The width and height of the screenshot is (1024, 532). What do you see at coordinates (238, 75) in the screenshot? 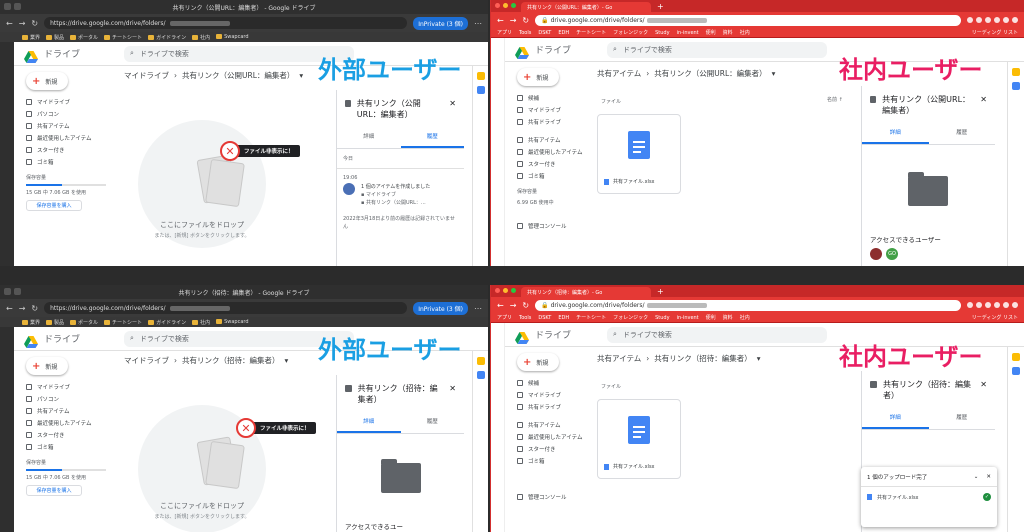
I see `breadcrumb-current: 共有リンク（公開URL：編集者）` at bounding box center [238, 75].